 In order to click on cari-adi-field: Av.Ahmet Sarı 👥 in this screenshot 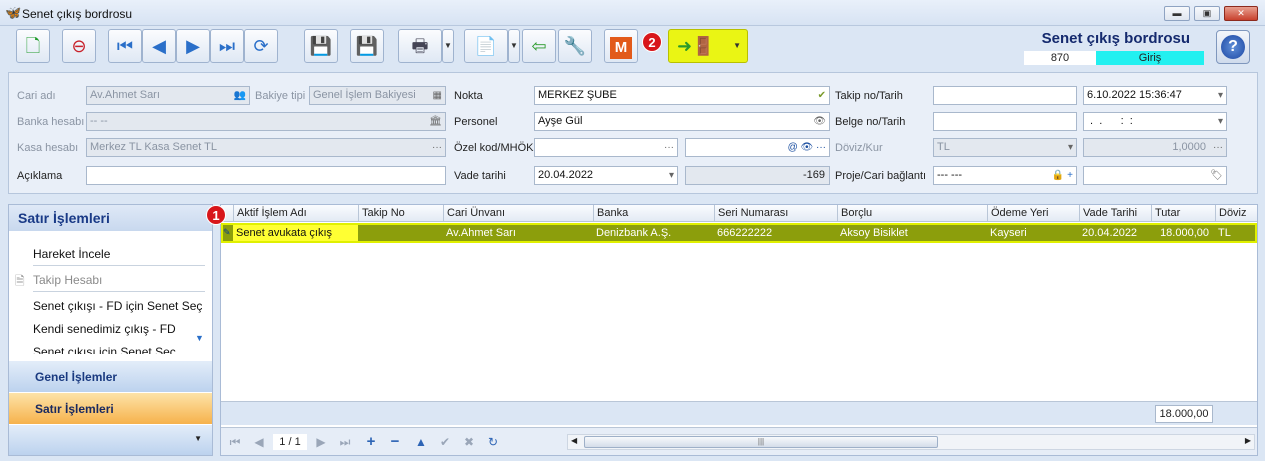, I will do `click(168, 95)`.